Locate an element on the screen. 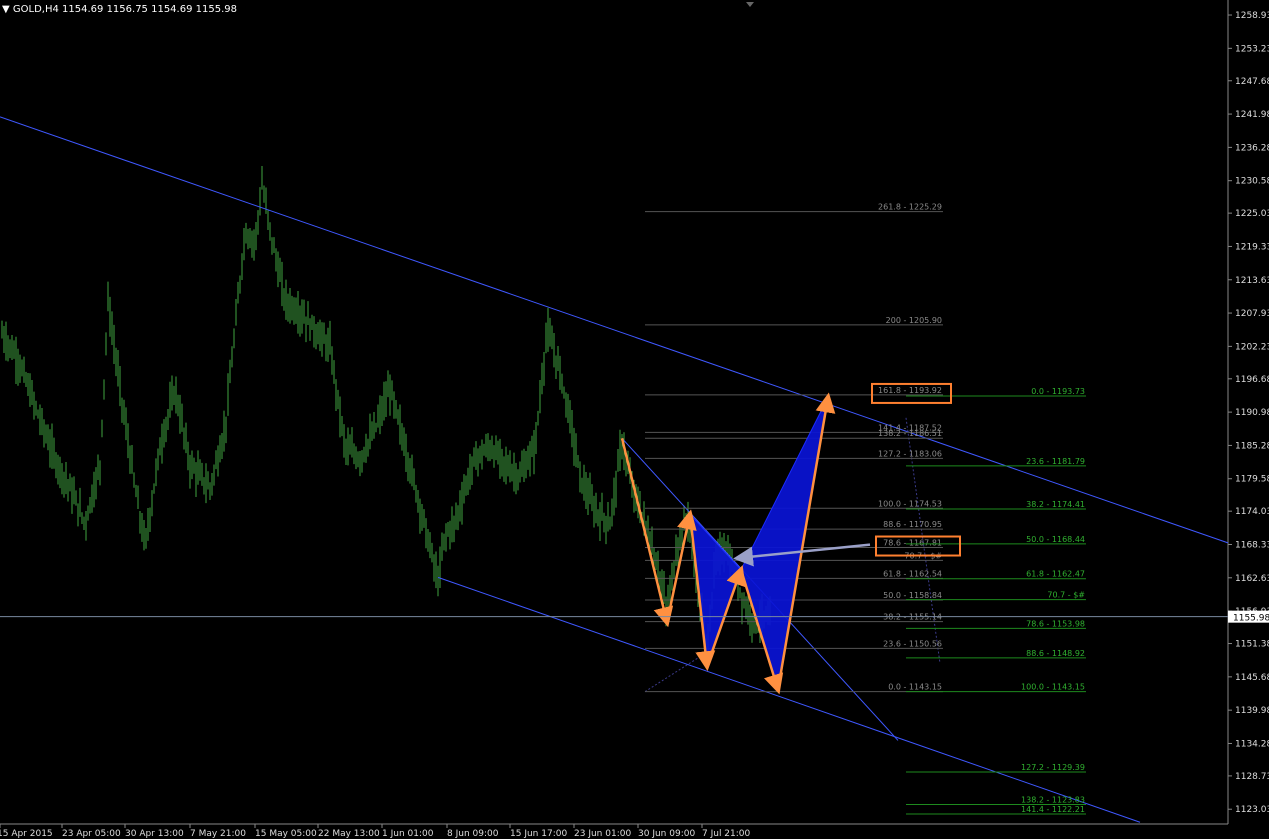 This screenshot has width=1269, height=839. fib-right-label: 127.2 - 1129.39 is located at coordinates (1053, 767).